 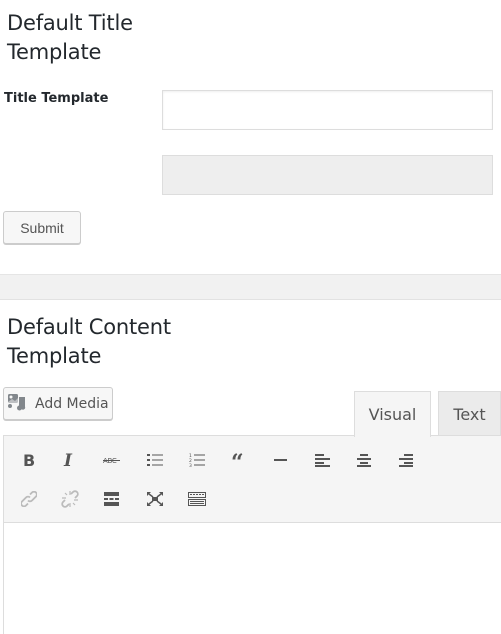 I want to click on tab-visual: Visual, so click(x=392, y=414).